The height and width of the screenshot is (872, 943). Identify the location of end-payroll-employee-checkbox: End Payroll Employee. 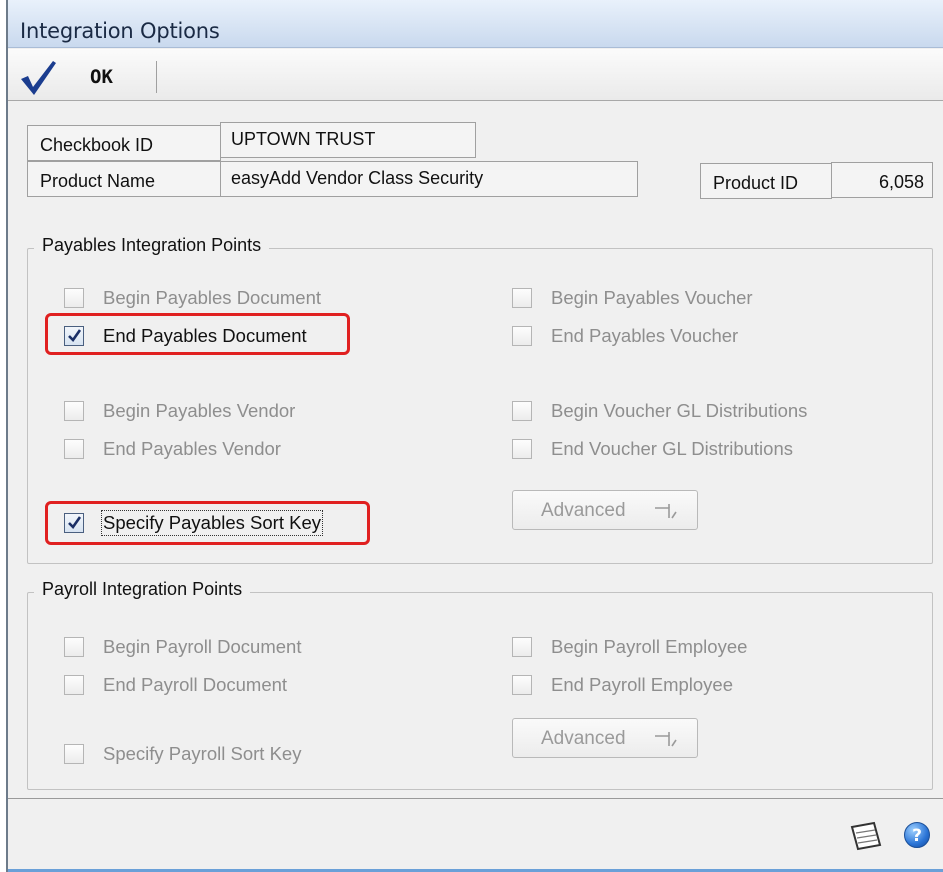
(622, 685).